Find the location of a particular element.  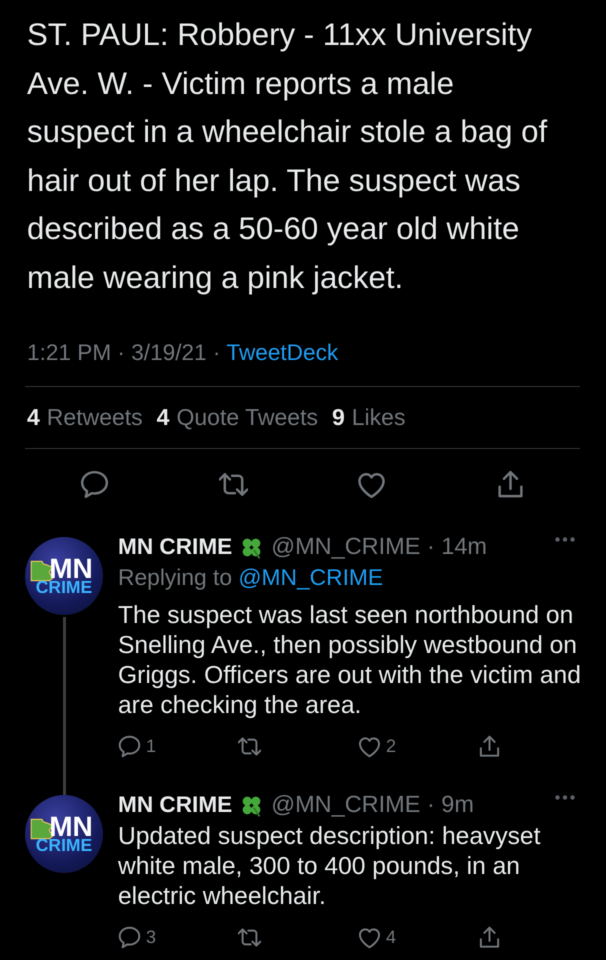

replying-to-text: Replying to @MN_CRIME is located at coordinates (251, 577).